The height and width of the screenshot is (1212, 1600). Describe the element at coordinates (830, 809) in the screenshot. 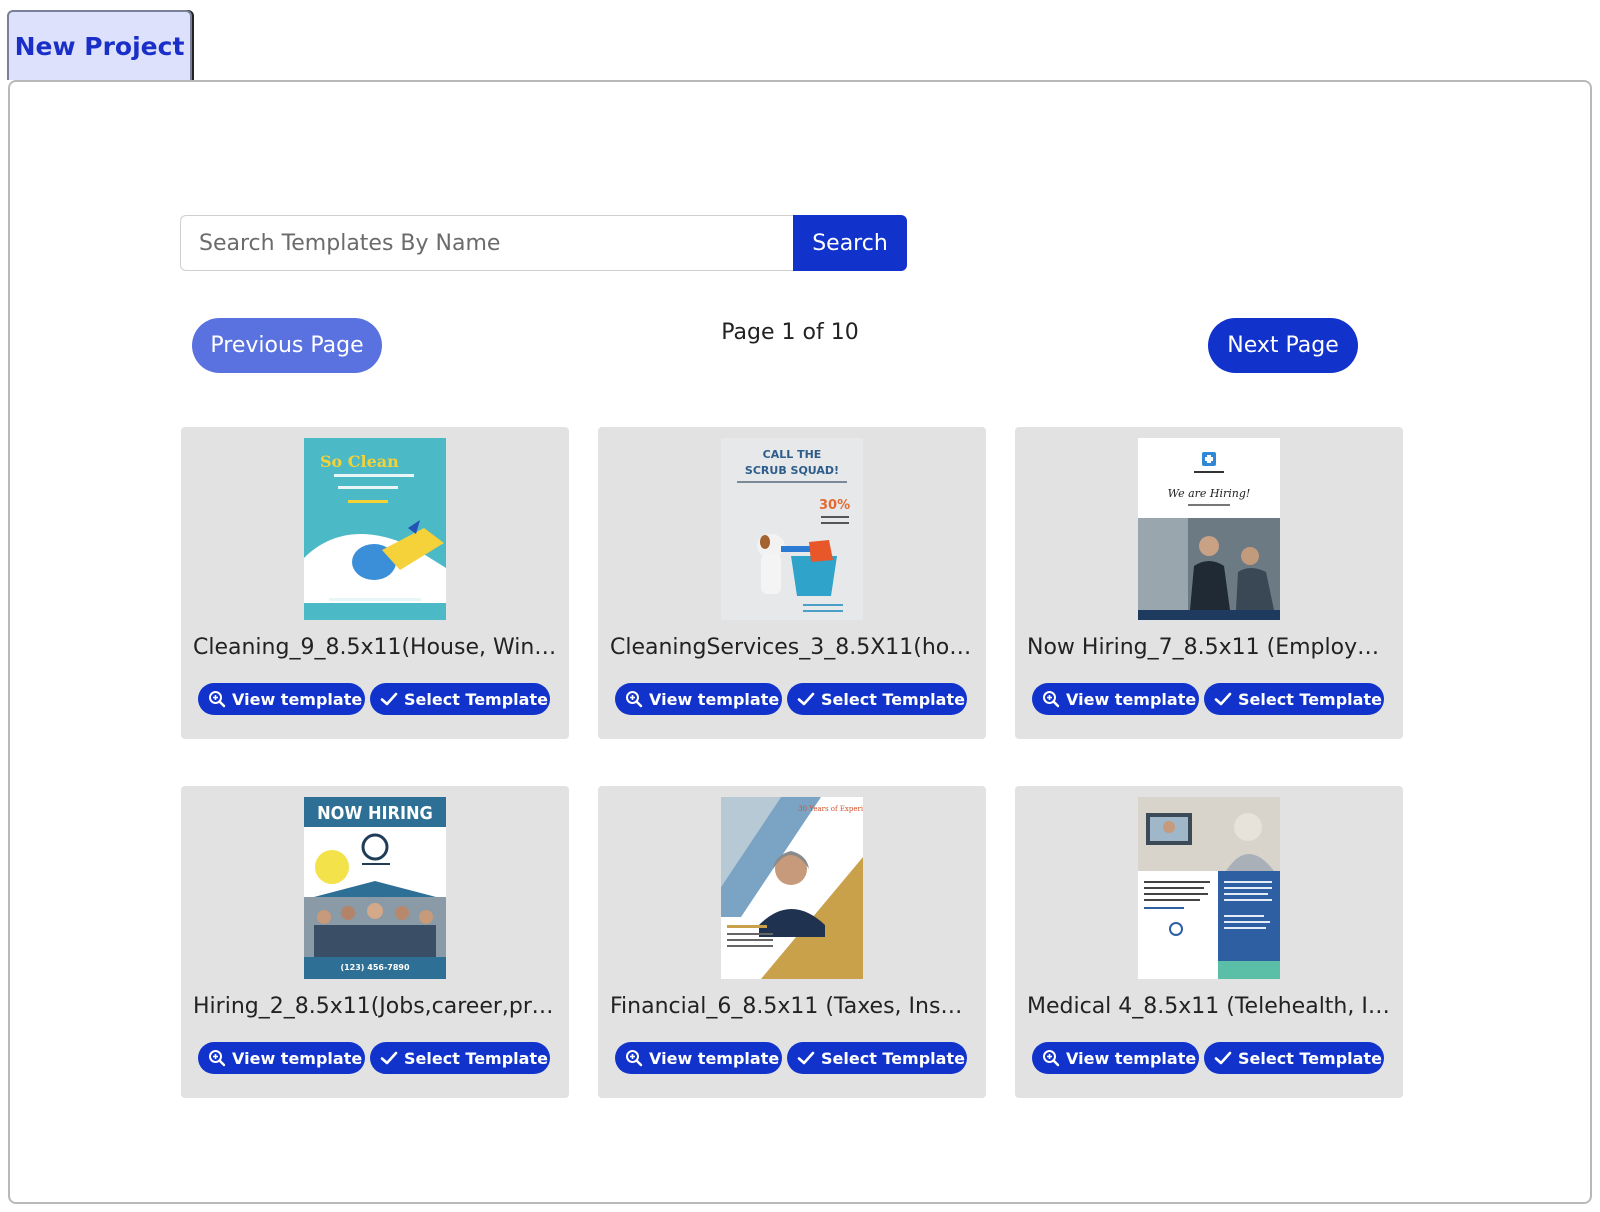

I see `thumb-heading: 30 Years of Experience` at that location.